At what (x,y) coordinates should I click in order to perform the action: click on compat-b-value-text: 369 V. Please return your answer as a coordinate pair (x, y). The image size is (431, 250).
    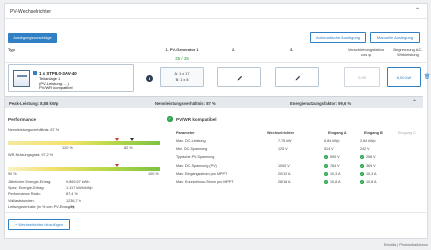
    Looking at the image, I should click on (371, 165).